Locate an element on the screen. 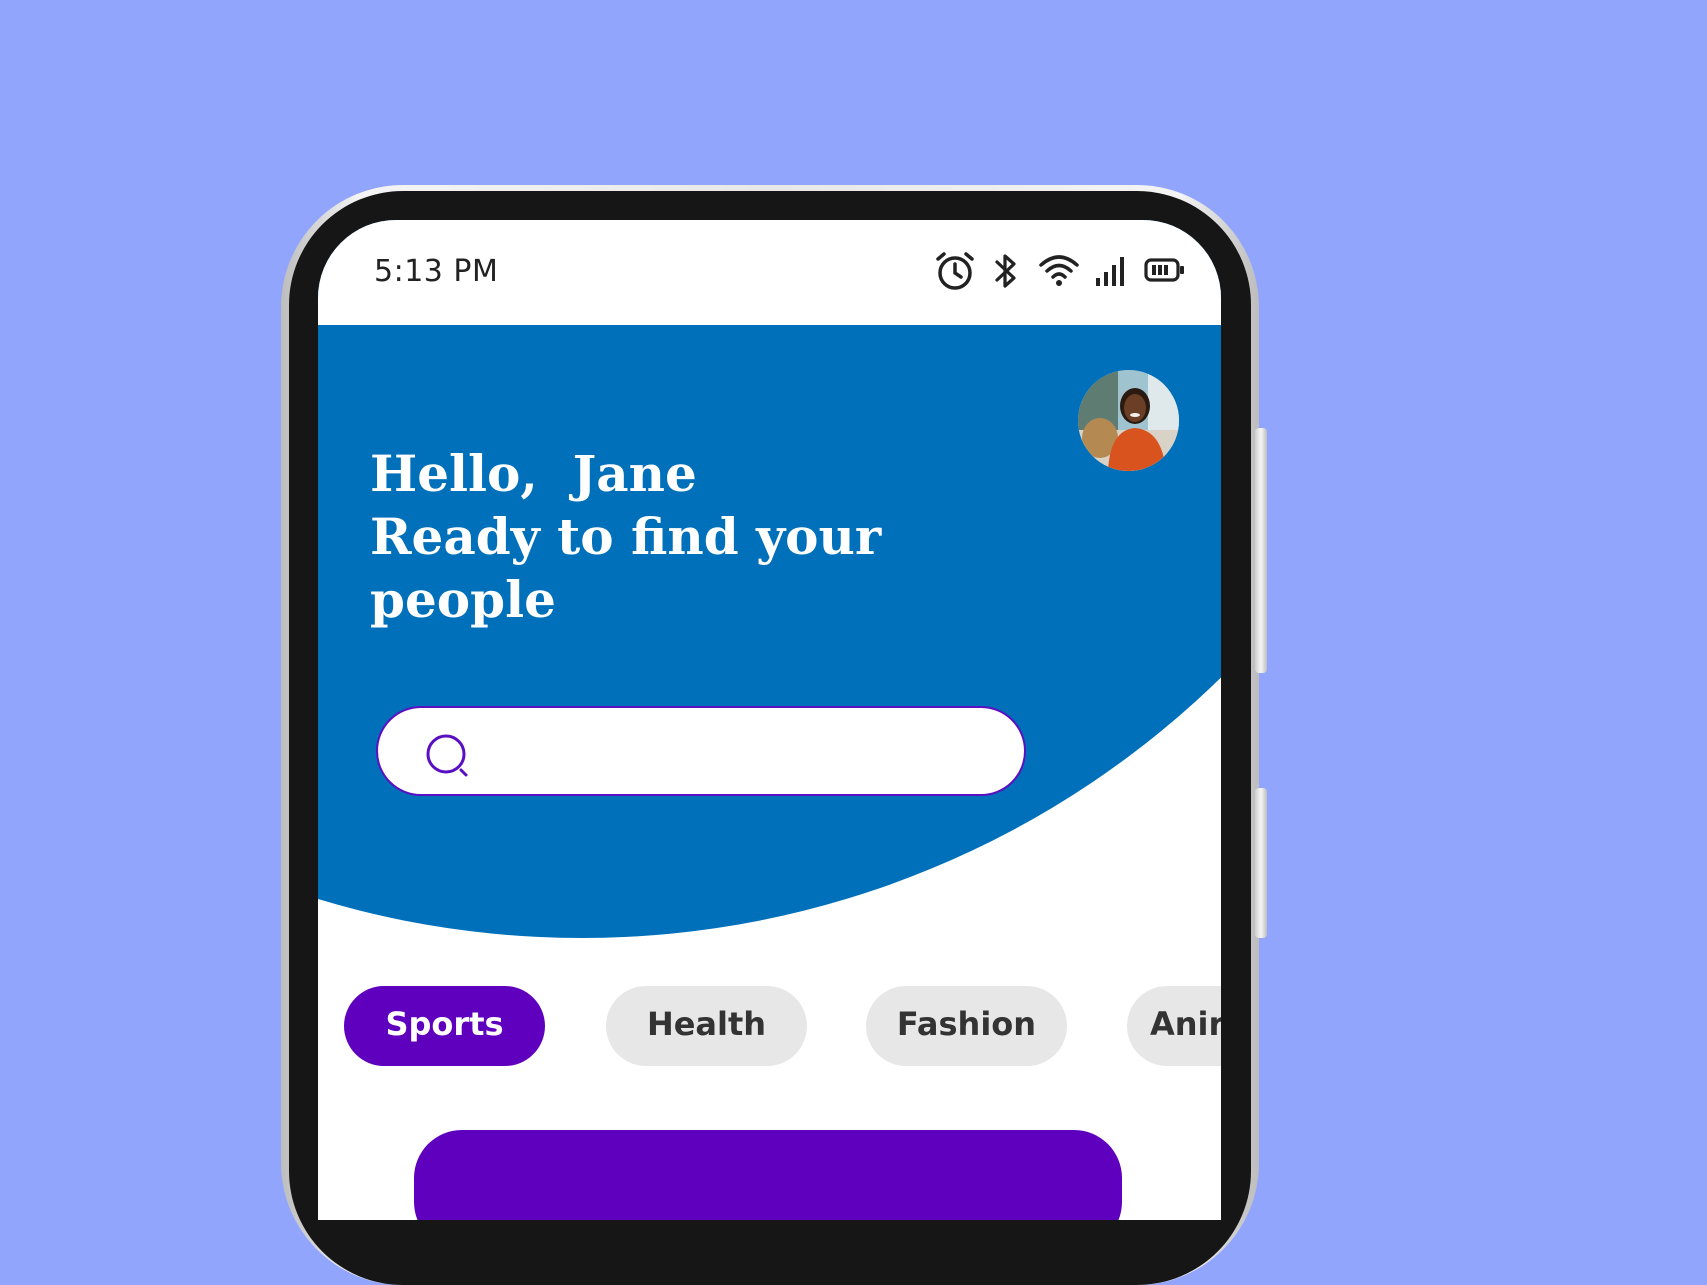 This screenshot has width=1707, height=1285. user-avatar-photo is located at coordinates (1128, 420).